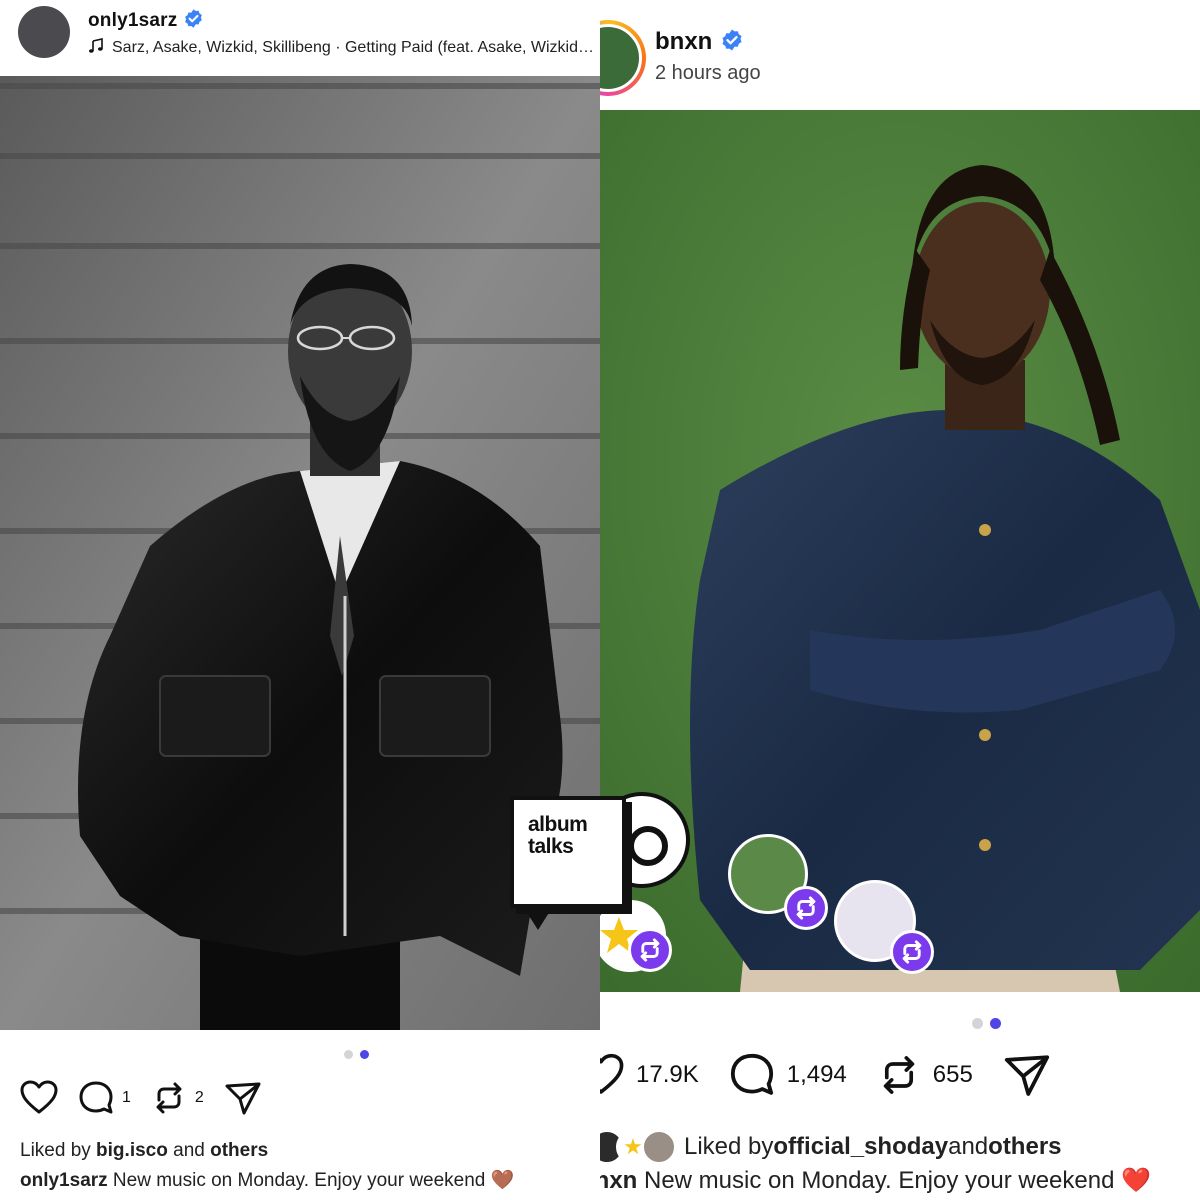  I want to click on username-text: bnxn, so click(683, 41).